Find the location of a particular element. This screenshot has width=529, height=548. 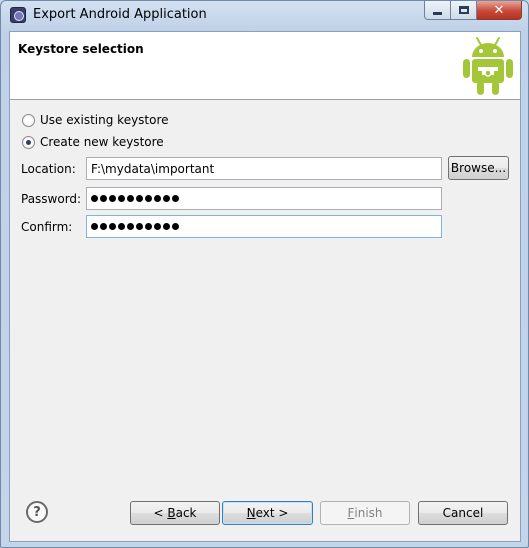

close-button: ✕ is located at coordinates (499, 10).